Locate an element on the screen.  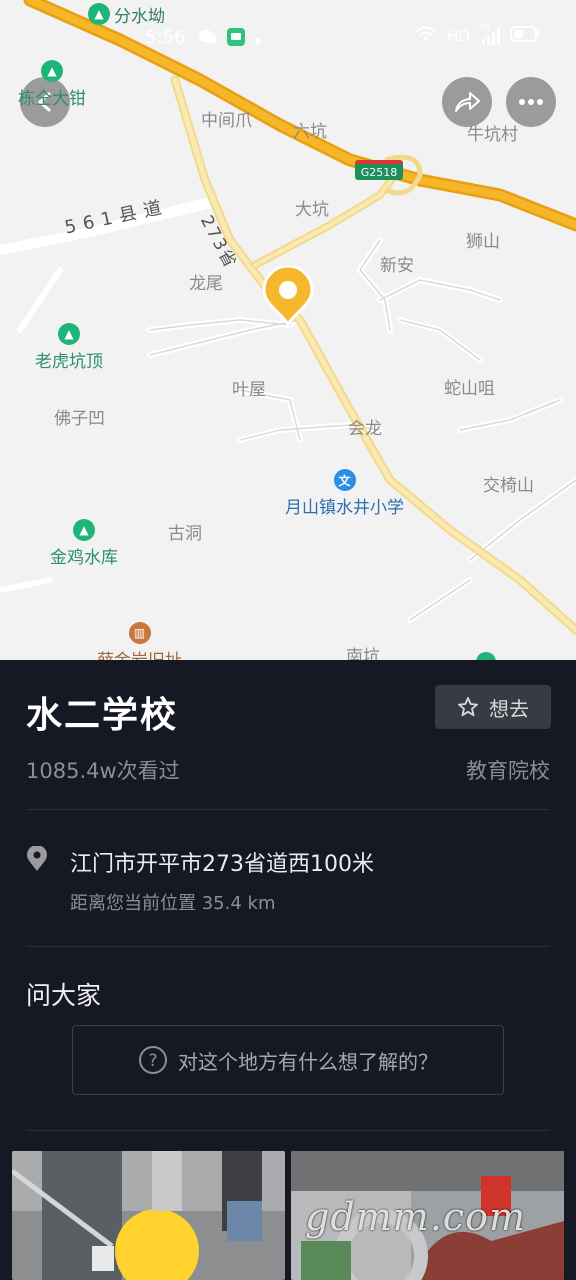
ask-placeholder: 对这个地方有什么想了解的？ is located at coordinates (308, 1061).